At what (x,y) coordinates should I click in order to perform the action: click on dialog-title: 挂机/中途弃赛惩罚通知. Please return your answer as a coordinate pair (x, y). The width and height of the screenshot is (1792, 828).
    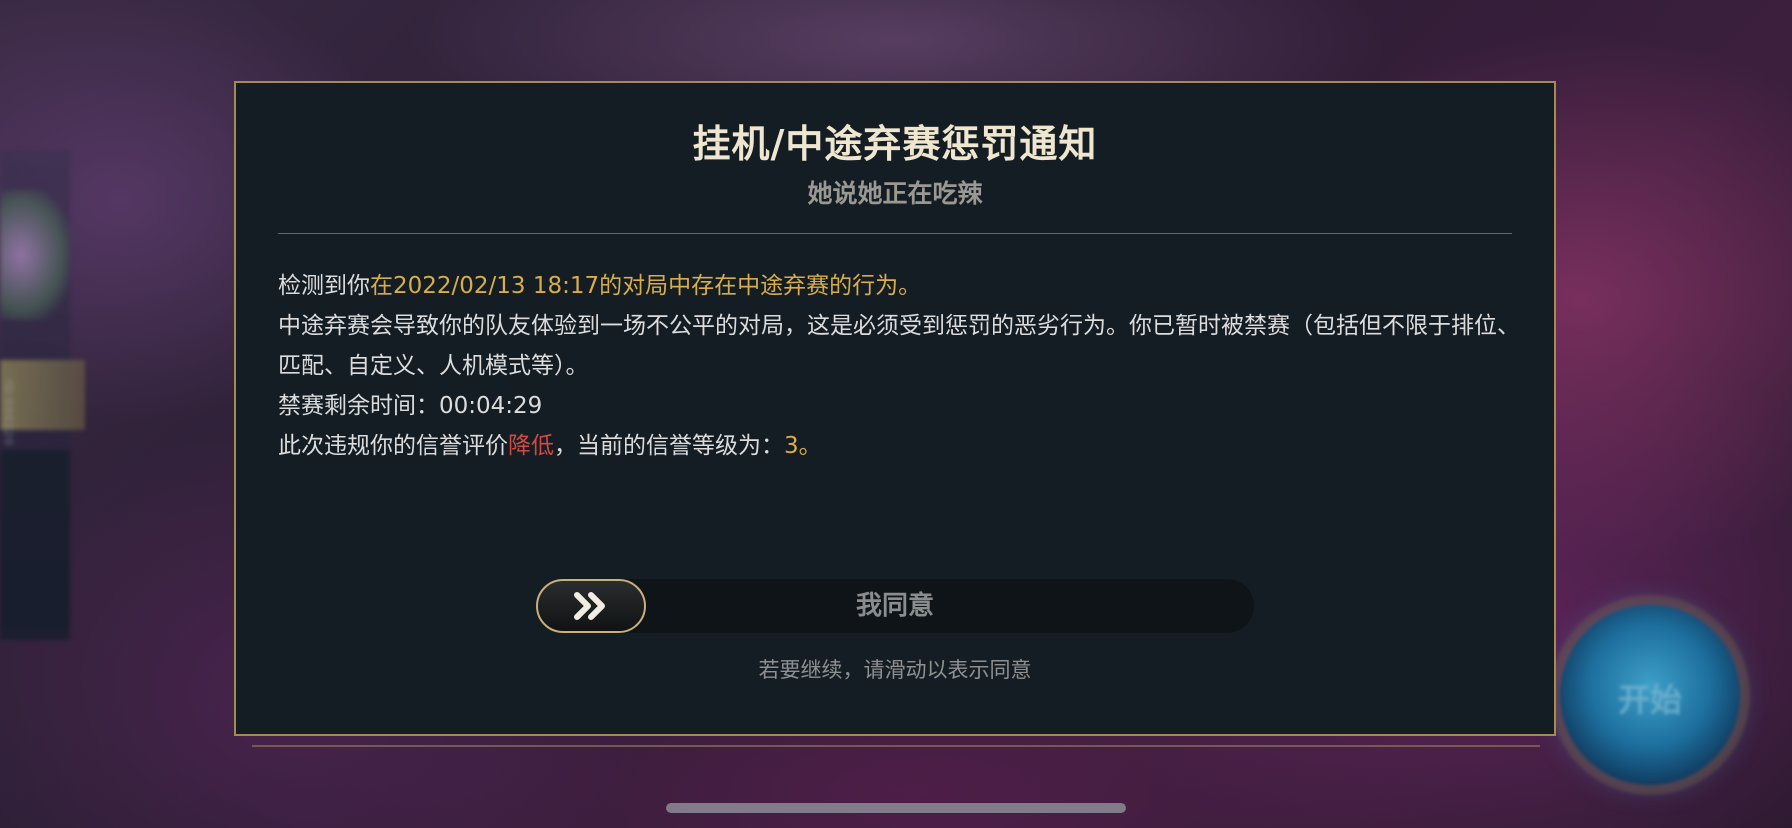
    Looking at the image, I should click on (895, 144).